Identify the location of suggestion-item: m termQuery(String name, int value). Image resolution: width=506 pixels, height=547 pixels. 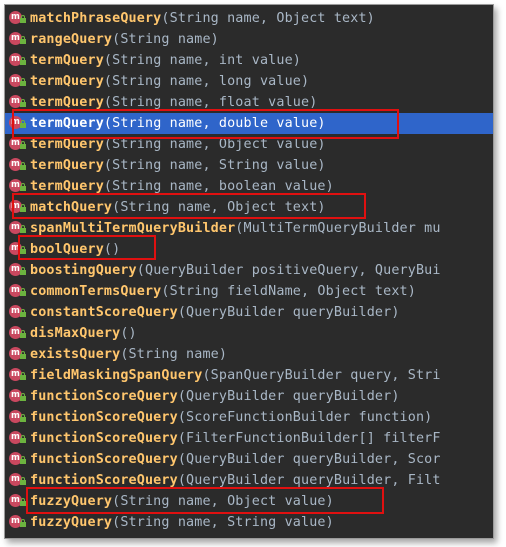
(249, 60).